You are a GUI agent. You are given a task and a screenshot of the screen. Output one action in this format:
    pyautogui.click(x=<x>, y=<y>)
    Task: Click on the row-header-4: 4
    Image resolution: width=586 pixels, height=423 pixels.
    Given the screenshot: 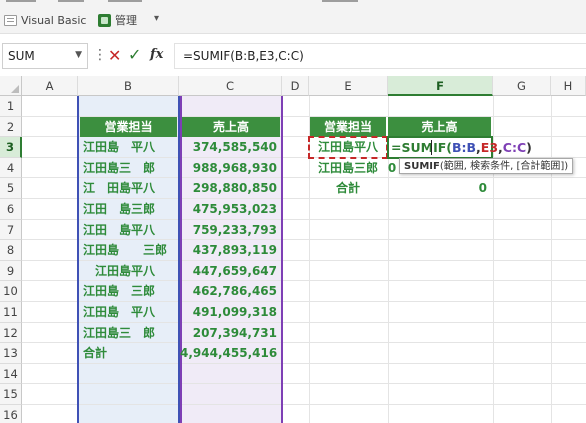 What is the action you would take?
    pyautogui.click(x=11, y=168)
    